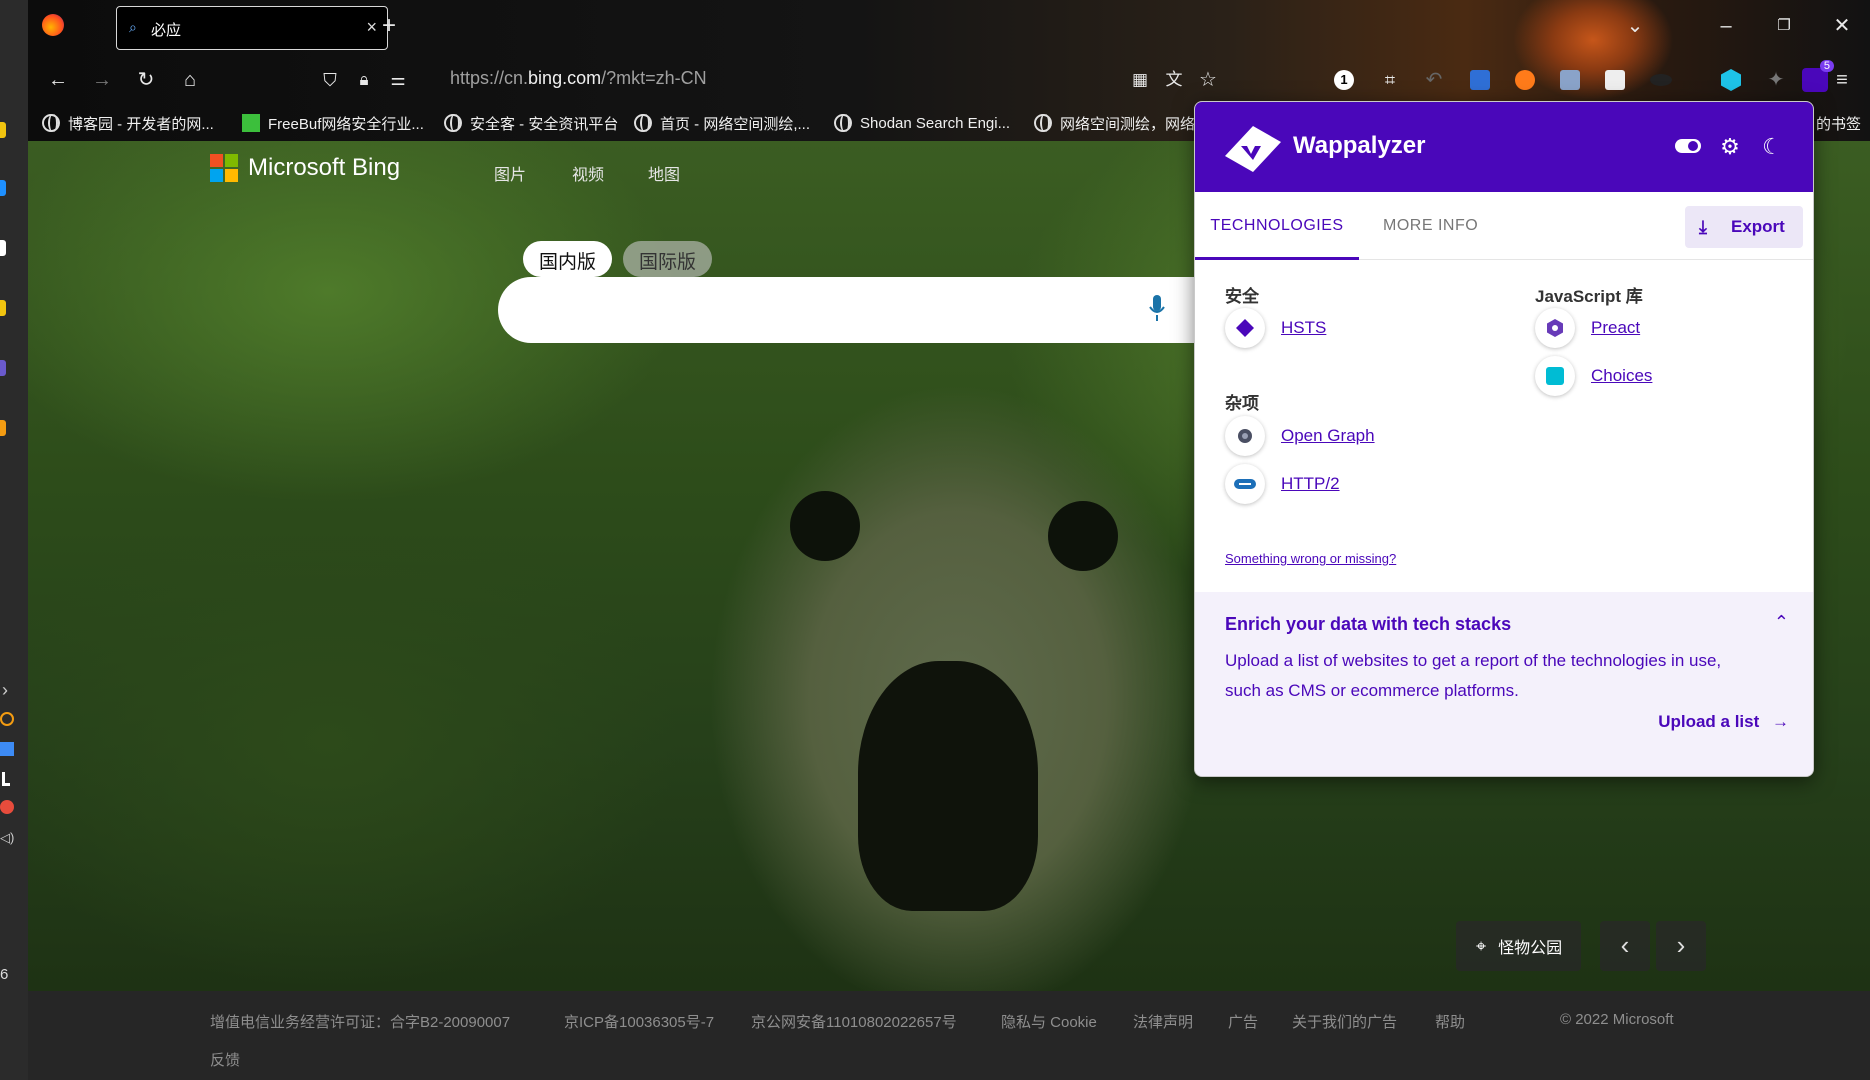  I want to click on microphone-icon, so click(1157, 309).